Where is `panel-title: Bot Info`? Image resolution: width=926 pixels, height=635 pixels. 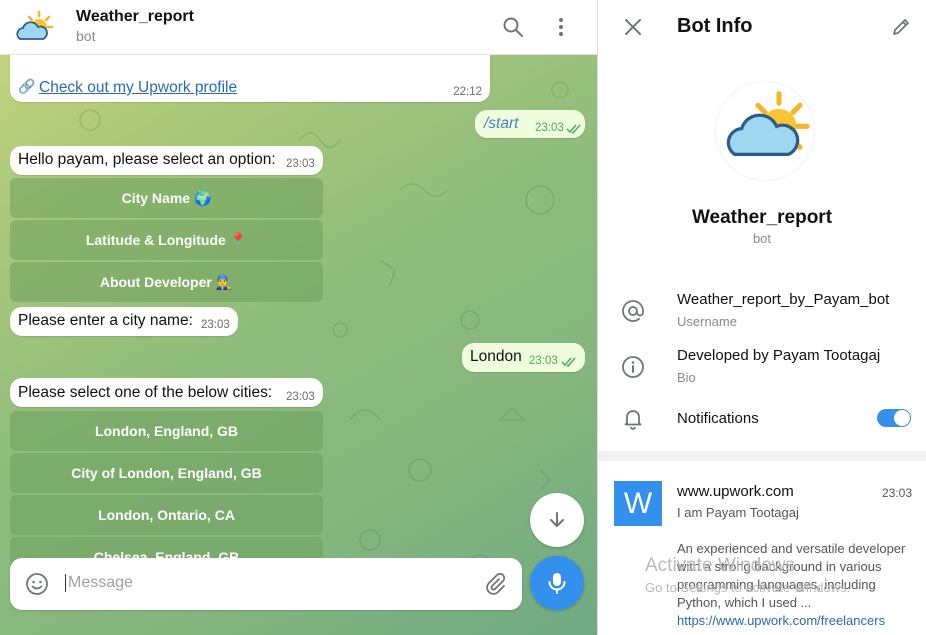 panel-title: Bot Info is located at coordinates (715, 26).